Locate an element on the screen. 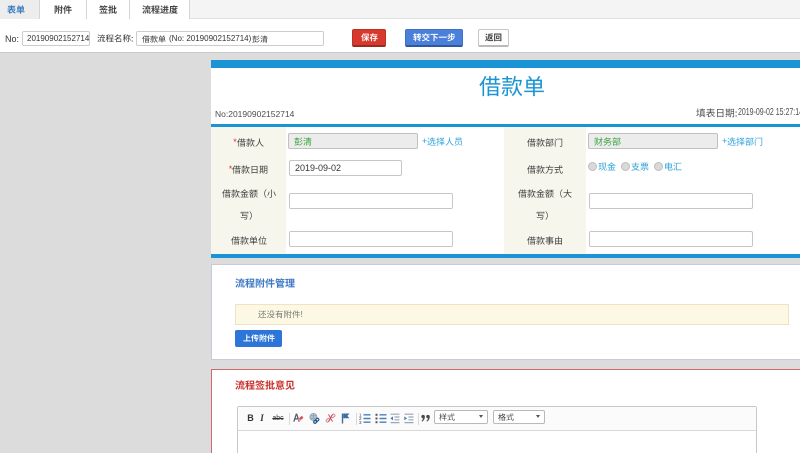  svg-text: 3 is located at coordinates (360, 421).